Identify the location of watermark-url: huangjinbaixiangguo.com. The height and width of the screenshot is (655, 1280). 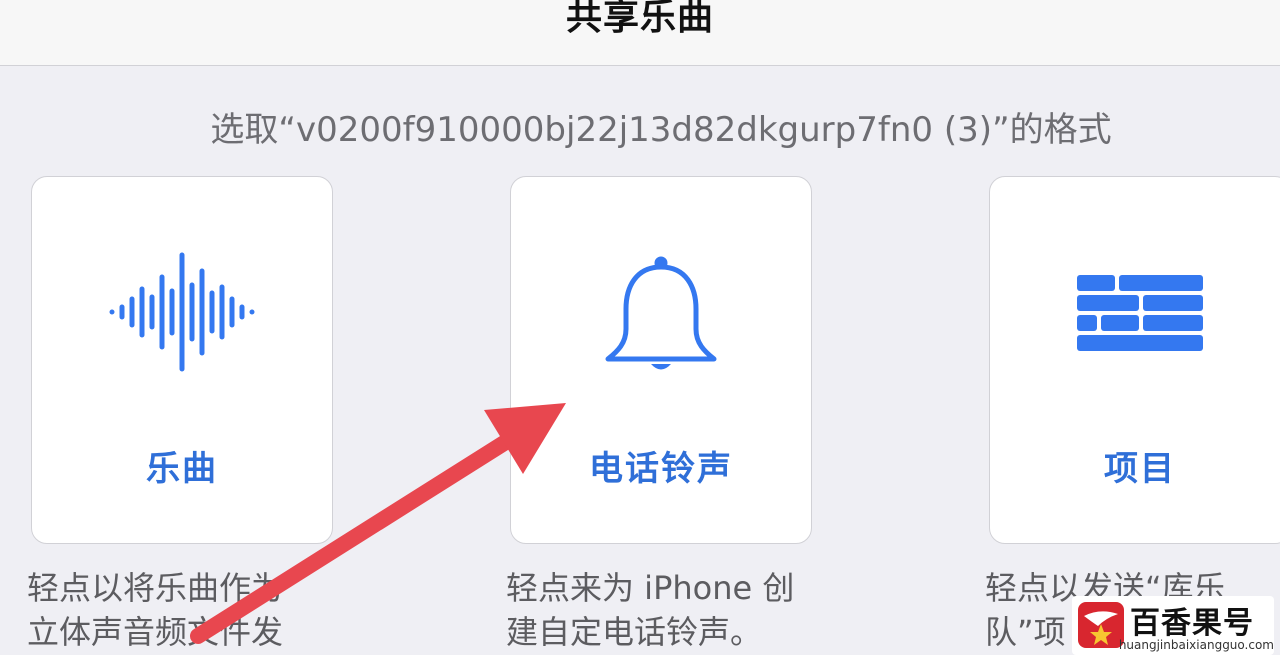
(1196, 645).